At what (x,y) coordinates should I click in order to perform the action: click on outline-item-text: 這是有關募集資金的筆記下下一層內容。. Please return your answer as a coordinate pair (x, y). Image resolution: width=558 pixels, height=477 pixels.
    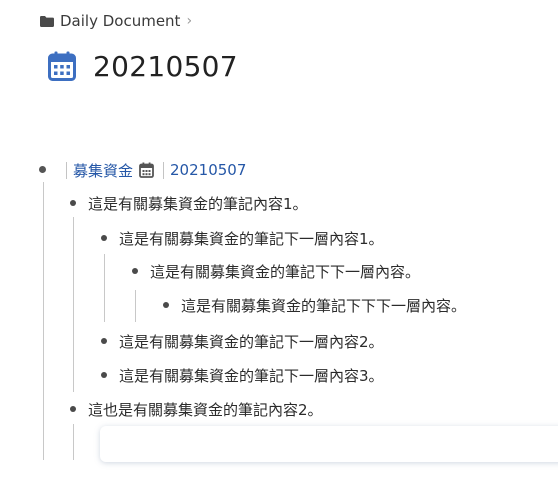
    Looking at the image, I should click on (285, 271).